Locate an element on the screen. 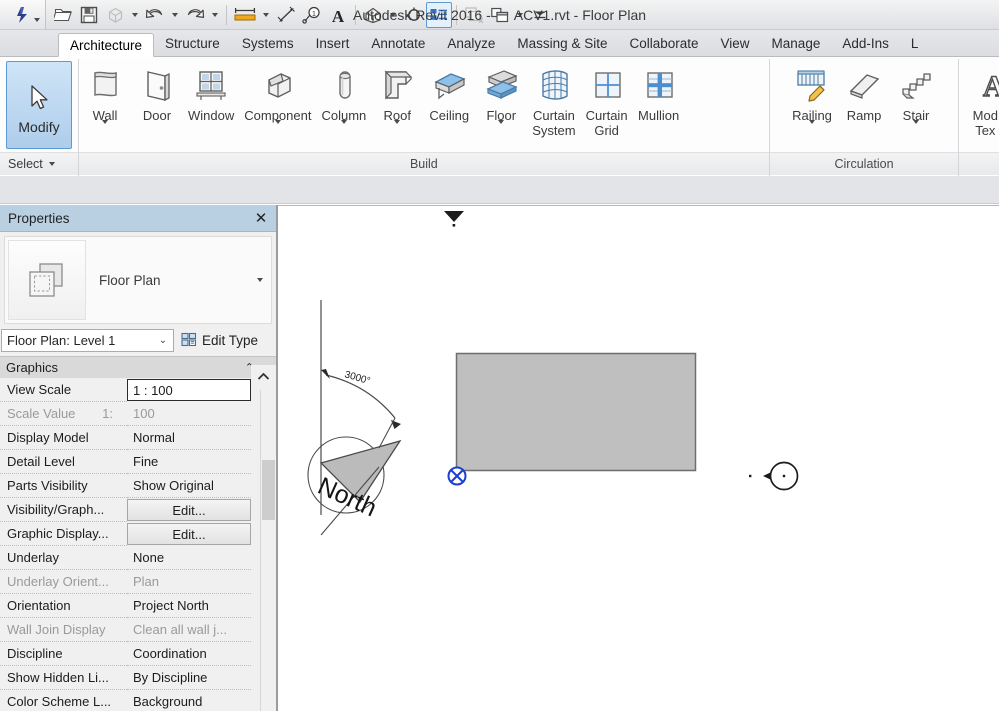 The height and width of the screenshot is (711, 999). property-name: Detail Level is located at coordinates (63, 462).